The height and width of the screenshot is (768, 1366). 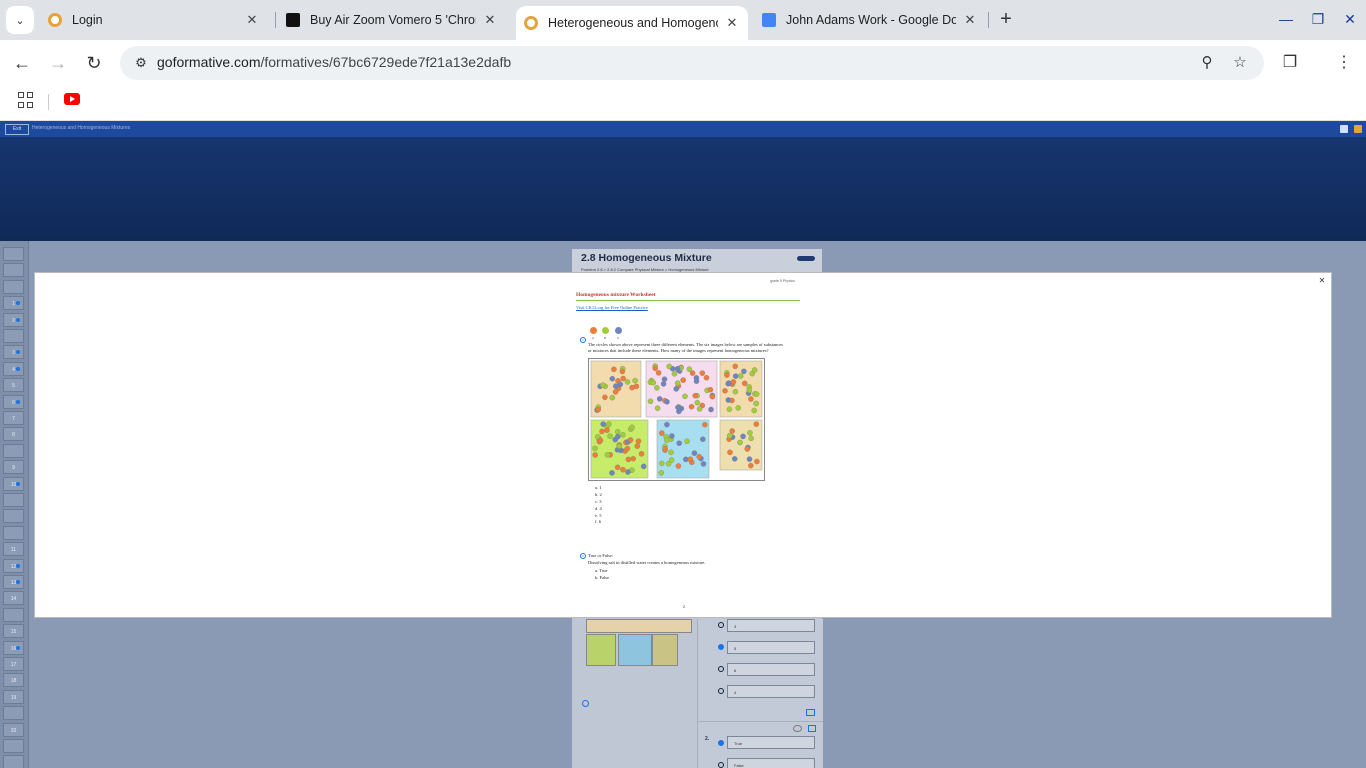 What do you see at coordinates (13, 729) in the screenshot?
I see `rail-item: 20` at bounding box center [13, 729].